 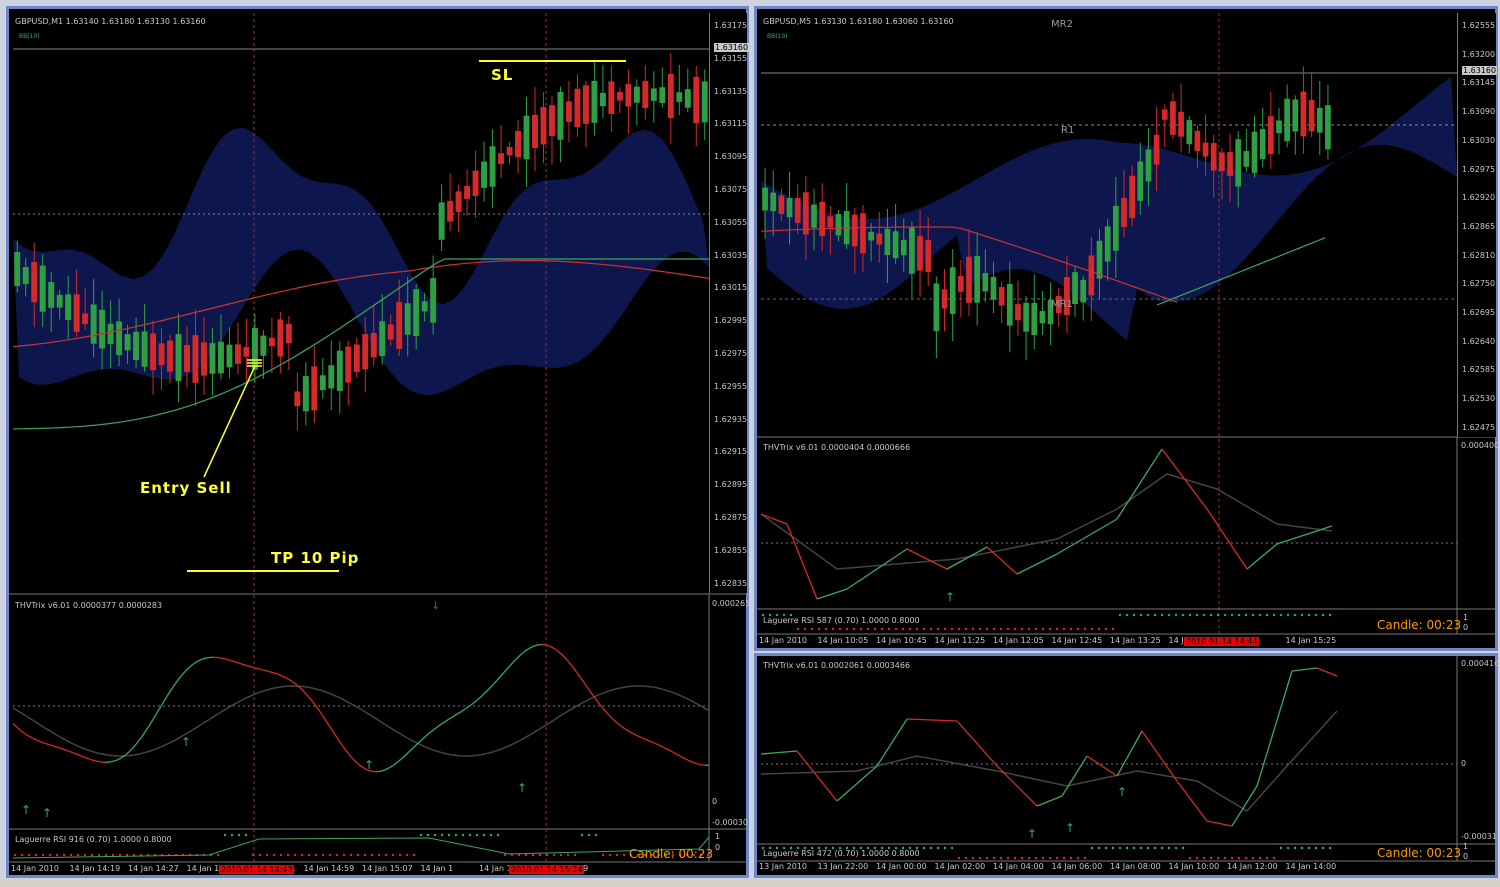 What do you see at coordinates (257, 869) in the screenshot?
I see `m1-time-marker-1: 2010.01.14 14:43` at bounding box center [257, 869].